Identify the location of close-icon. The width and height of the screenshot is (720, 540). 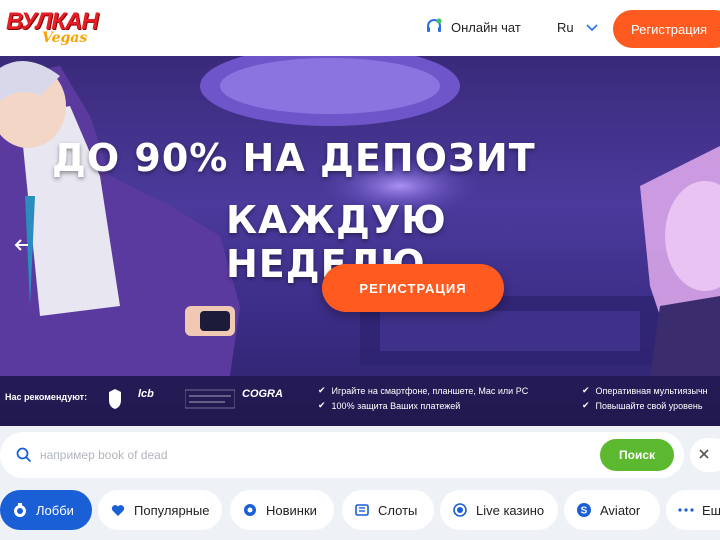
(704, 455).